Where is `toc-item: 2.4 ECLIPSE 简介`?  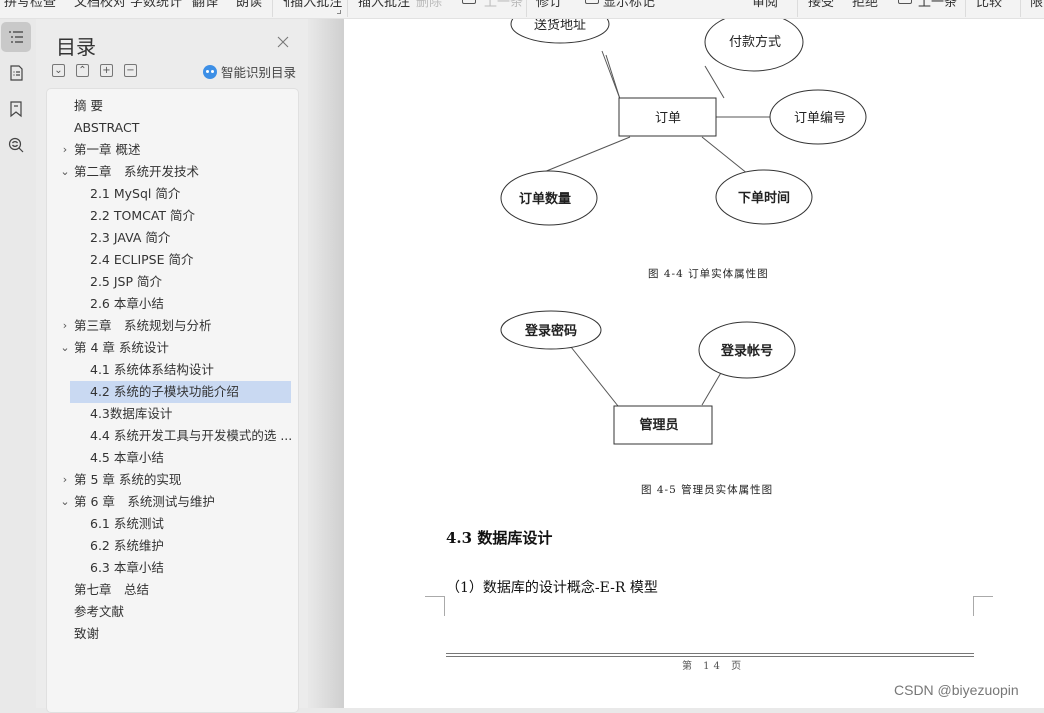 toc-item: 2.4 ECLIPSE 简介 is located at coordinates (172, 260).